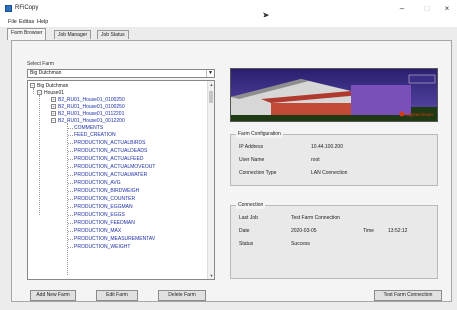  Describe the element at coordinates (315, 218) in the screenshot. I see `last-job-value: Test Farm Connection` at that location.